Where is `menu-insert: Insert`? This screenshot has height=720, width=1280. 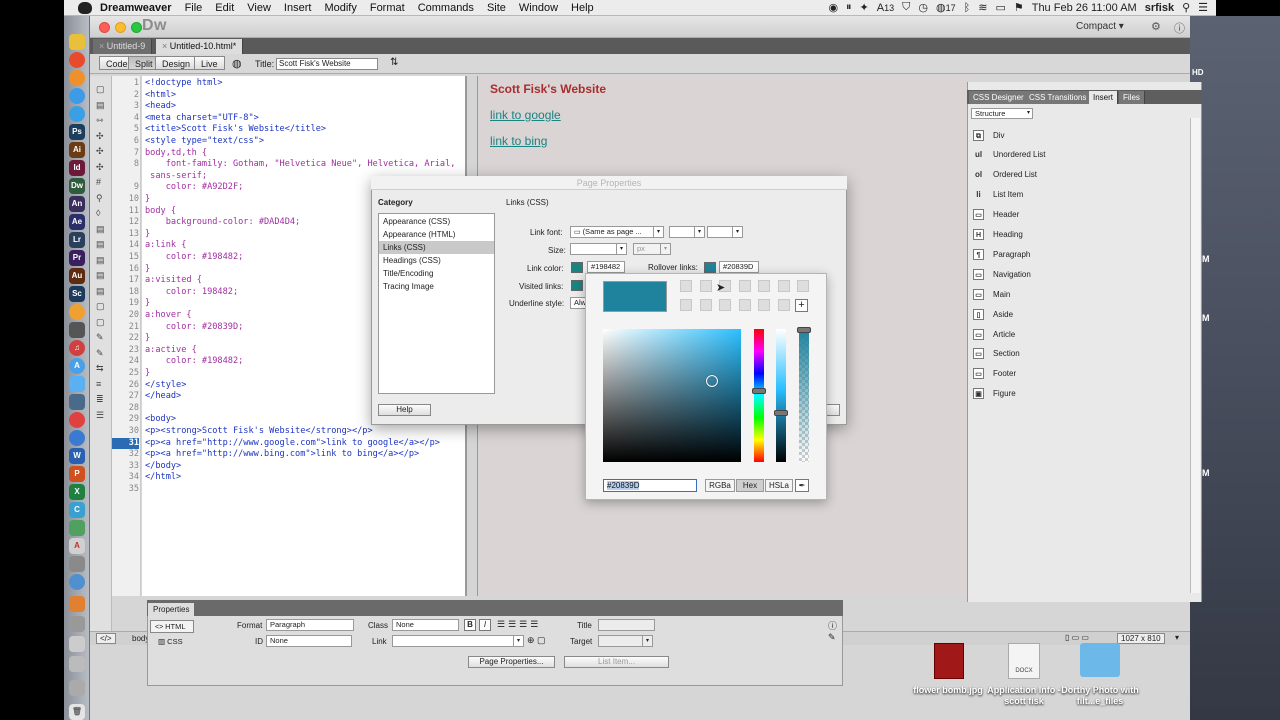
menu-insert: Insert is located at coordinates (298, 8).